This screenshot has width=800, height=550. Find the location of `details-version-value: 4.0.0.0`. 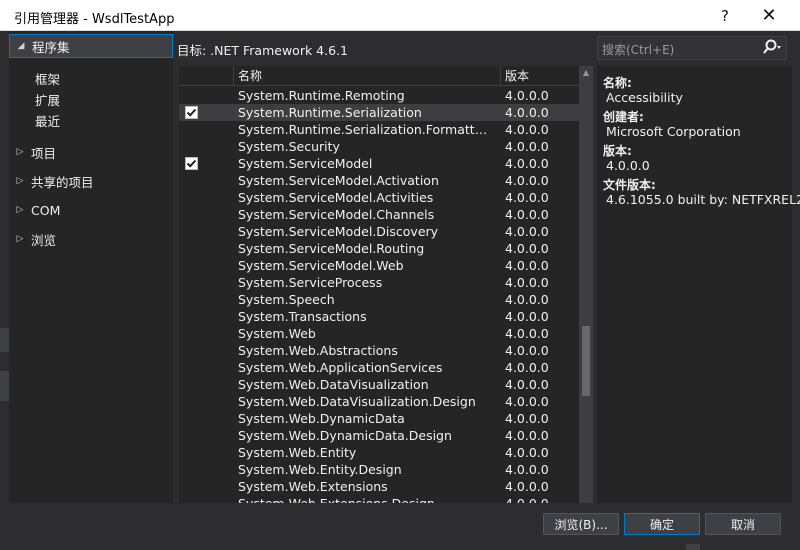

details-version-value: 4.0.0.0 is located at coordinates (628, 165).